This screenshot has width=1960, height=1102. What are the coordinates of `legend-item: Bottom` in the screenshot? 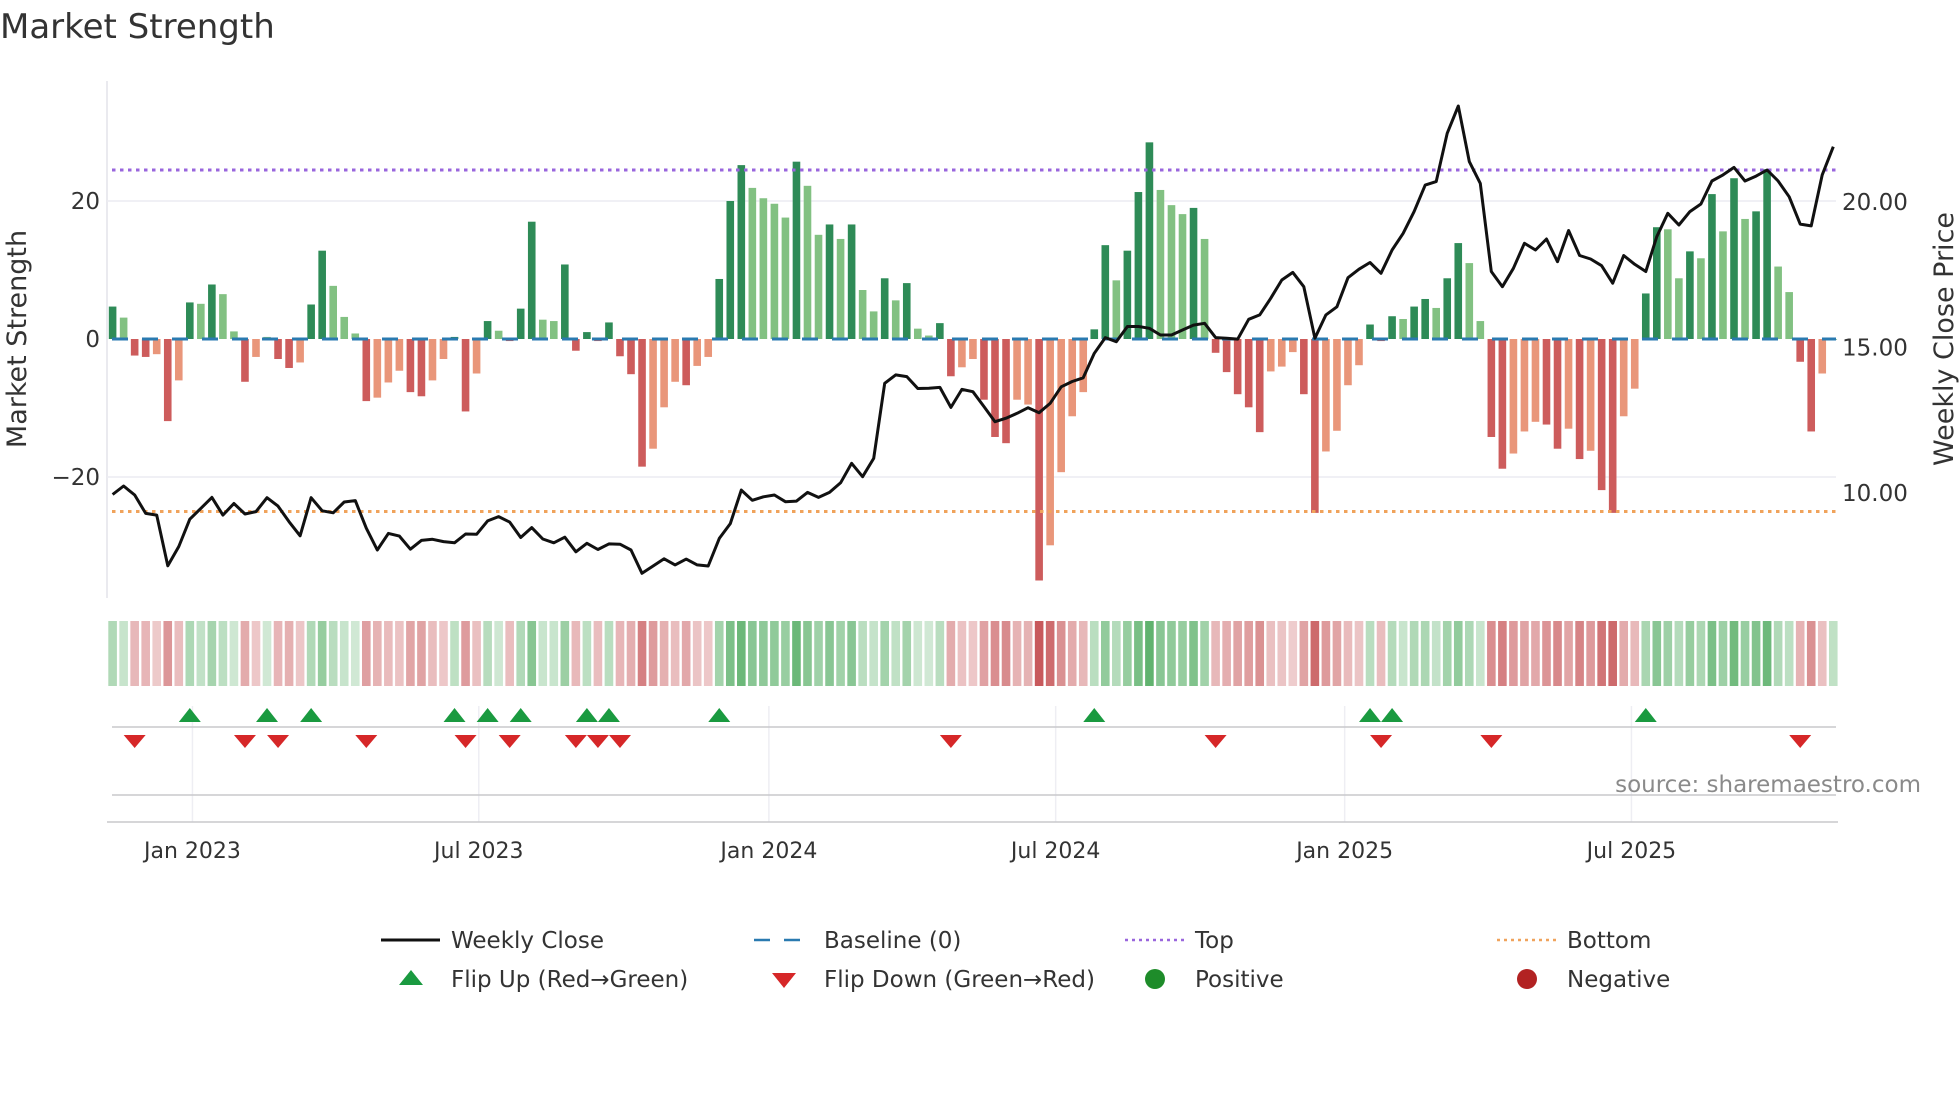 It's located at (1574, 941).